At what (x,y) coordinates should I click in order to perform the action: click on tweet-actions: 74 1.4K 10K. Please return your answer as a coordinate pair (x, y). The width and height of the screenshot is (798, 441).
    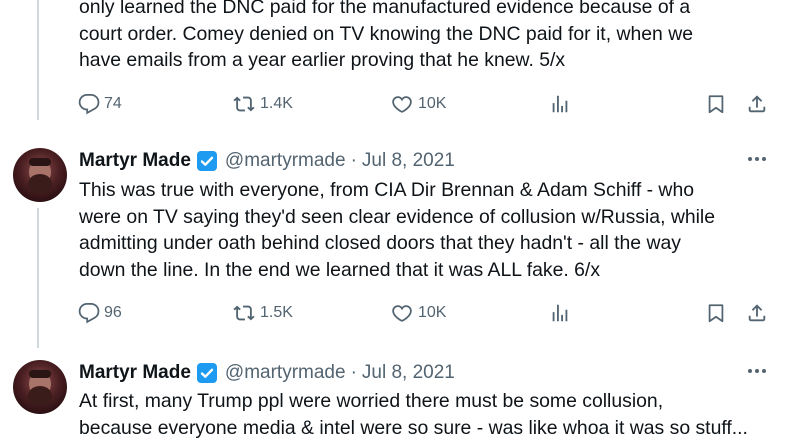
    Looking at the image, I should click on (399, 104).